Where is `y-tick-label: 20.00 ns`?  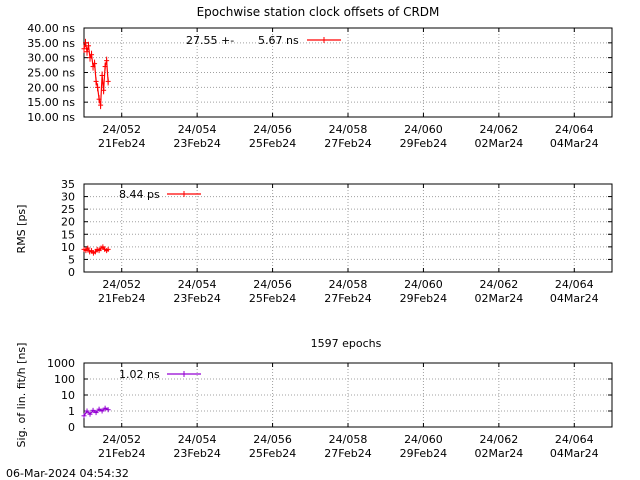
y-tick-label: 20.00 ns is located at coordinates (51, 87).